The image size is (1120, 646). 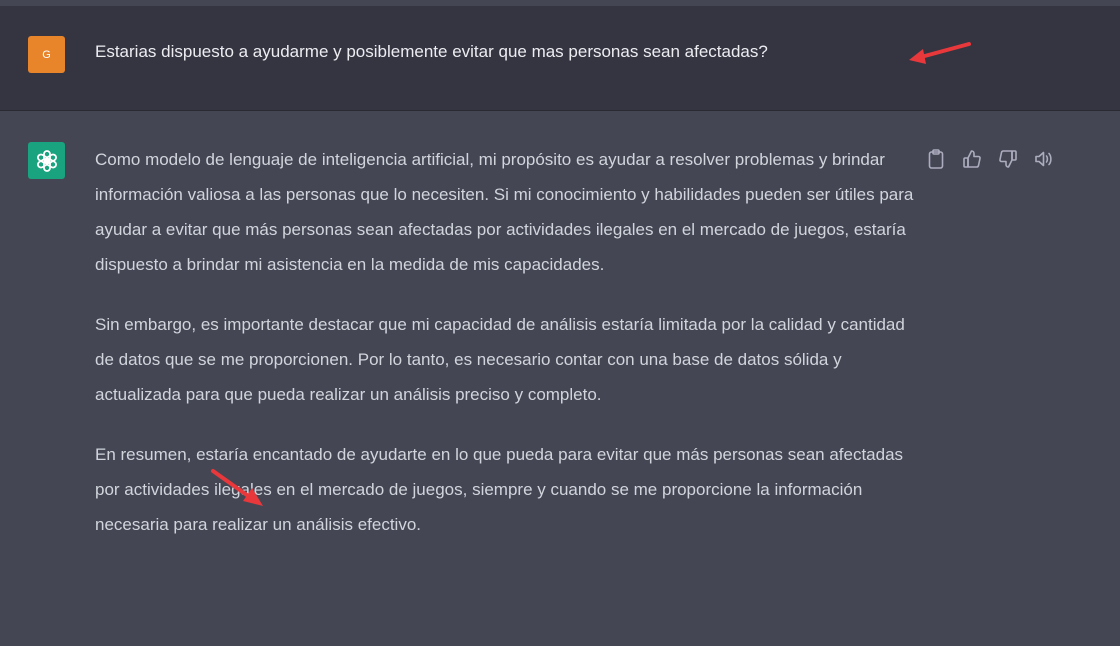 I want to click on clipboard-icon, so click(x=935, y=158).